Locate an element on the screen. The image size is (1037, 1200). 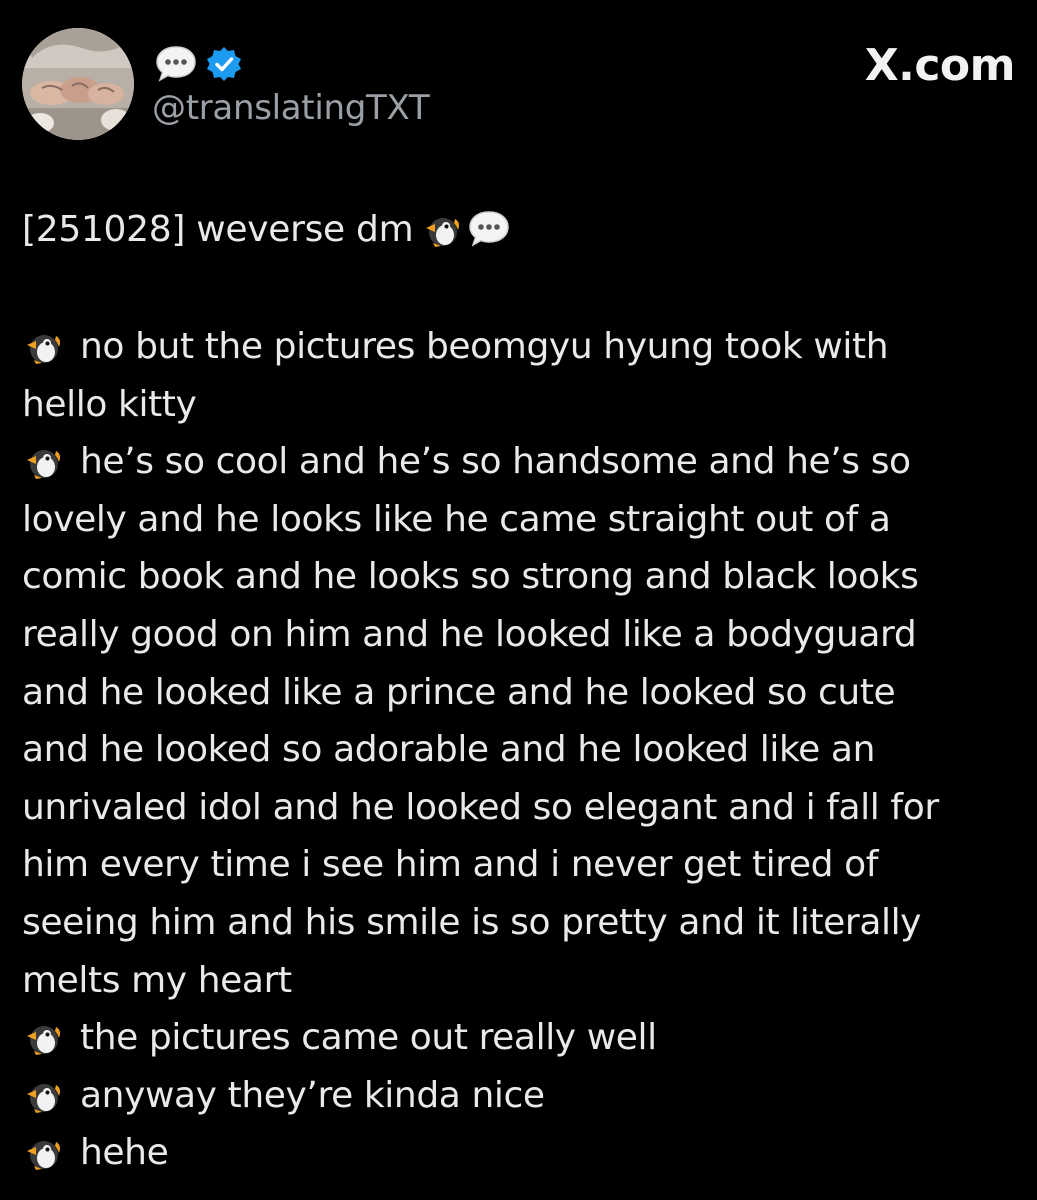
tweet-line-text: melts my heart is located at coordinates (157, 980).